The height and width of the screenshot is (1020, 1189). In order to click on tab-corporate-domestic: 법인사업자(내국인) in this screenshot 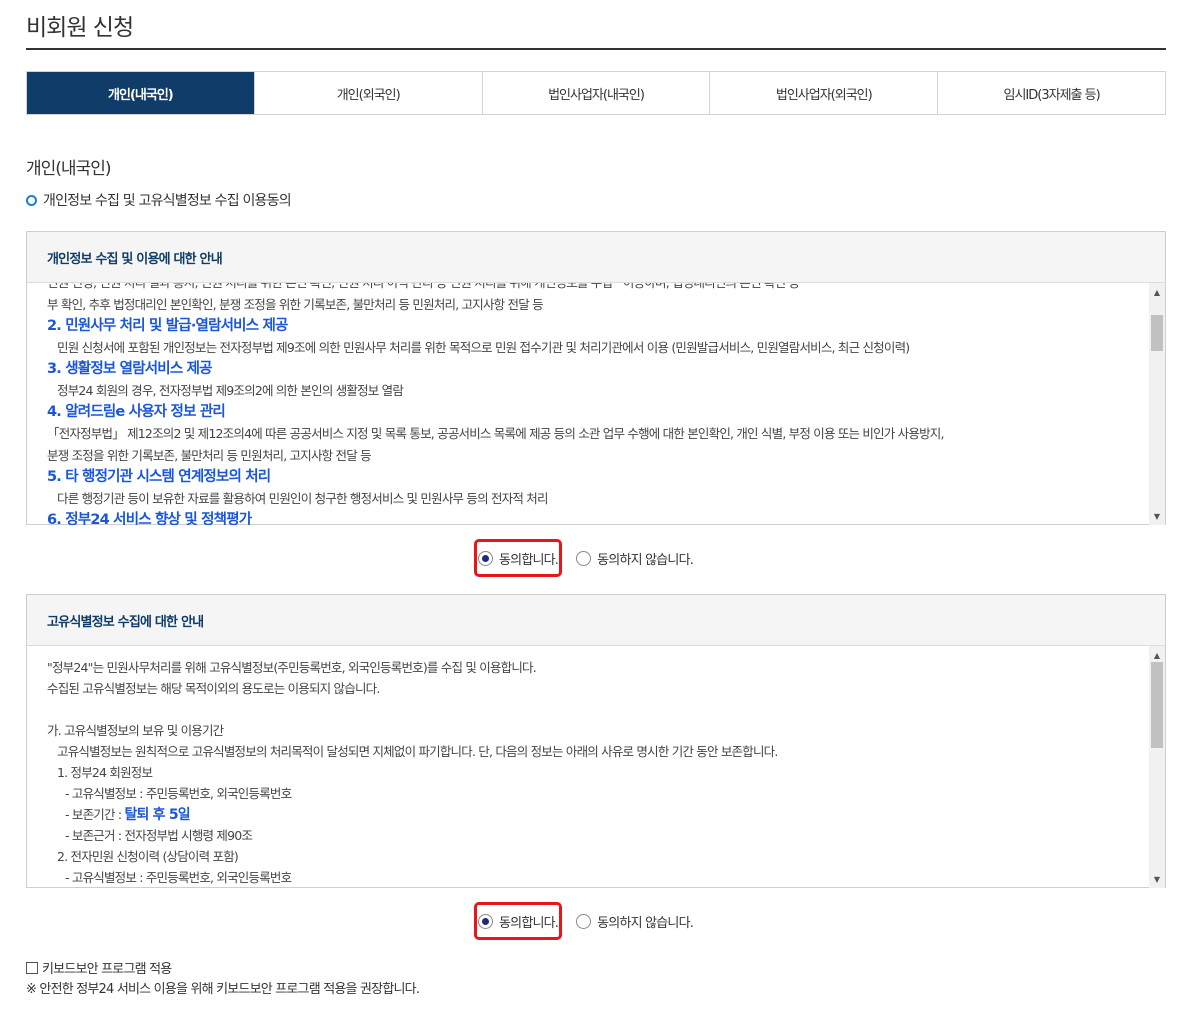, I will do `click(595, 93)`.